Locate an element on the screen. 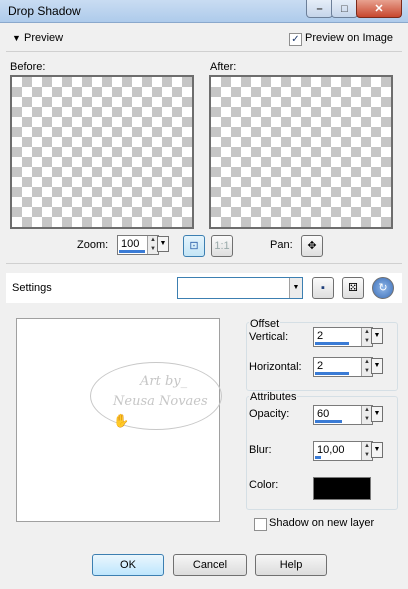 Image resolution: width=408 pixels, height=589 pixels. preview-divider is located at coordinates (204, 51).